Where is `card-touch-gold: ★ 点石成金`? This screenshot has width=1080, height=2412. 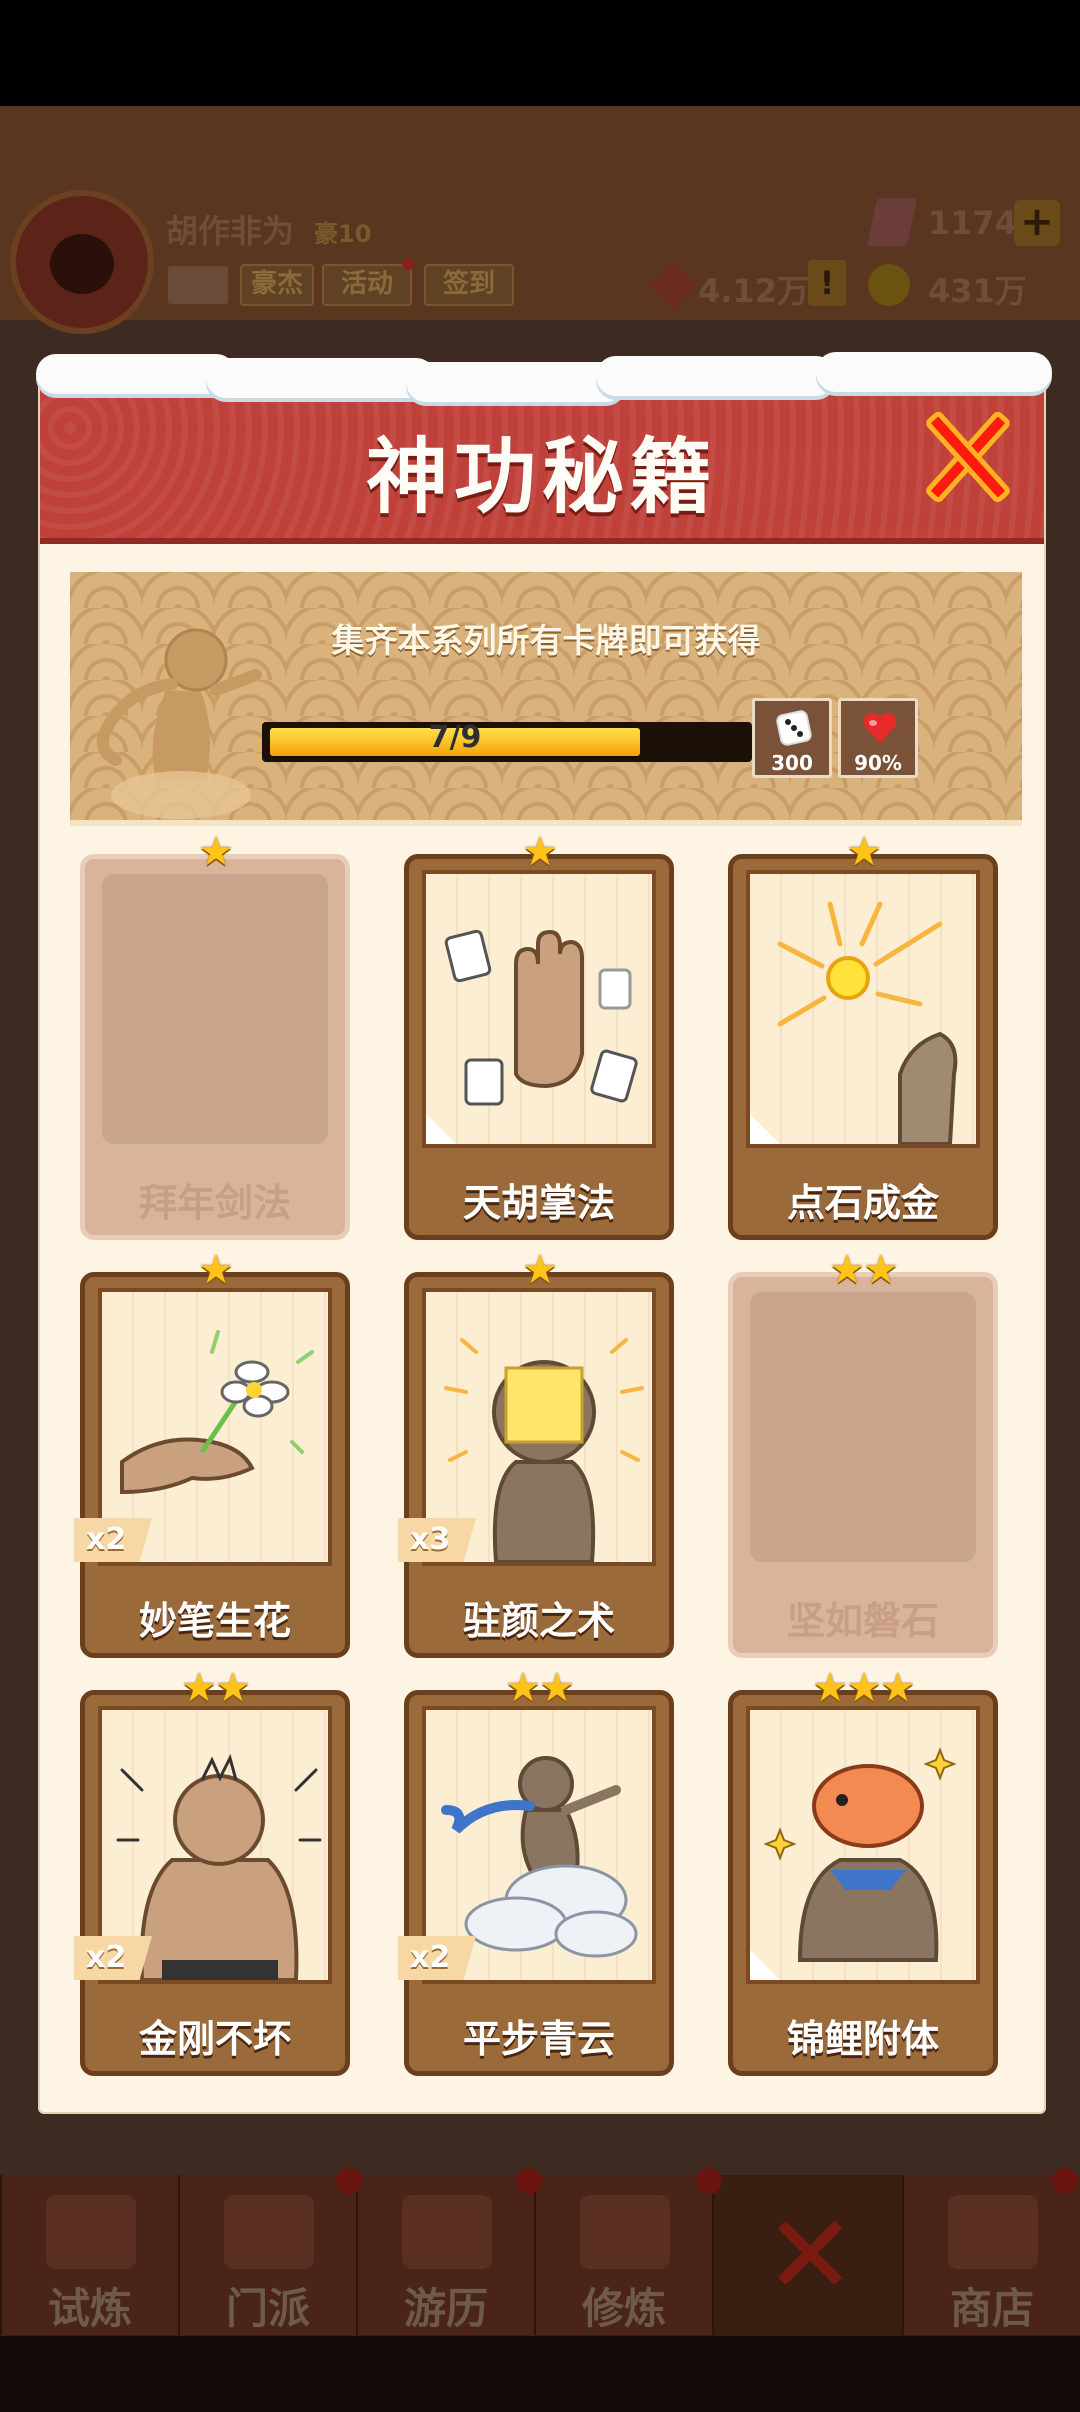
card-touch-gold: ★ 点石成金 is located at coordinates (863, 1035).